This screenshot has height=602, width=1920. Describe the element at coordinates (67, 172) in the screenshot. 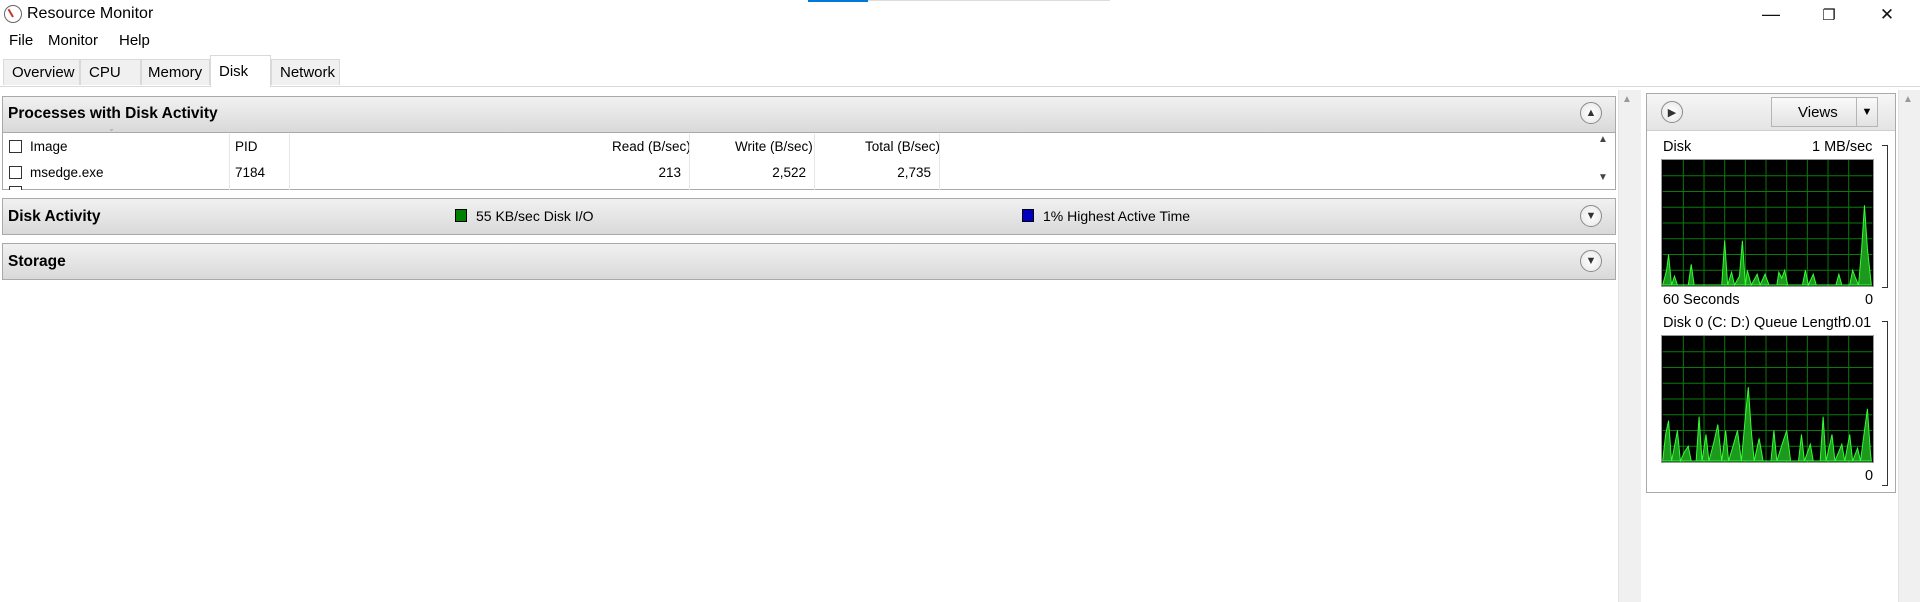

I see `cell-image: msedge.exe` at that location.